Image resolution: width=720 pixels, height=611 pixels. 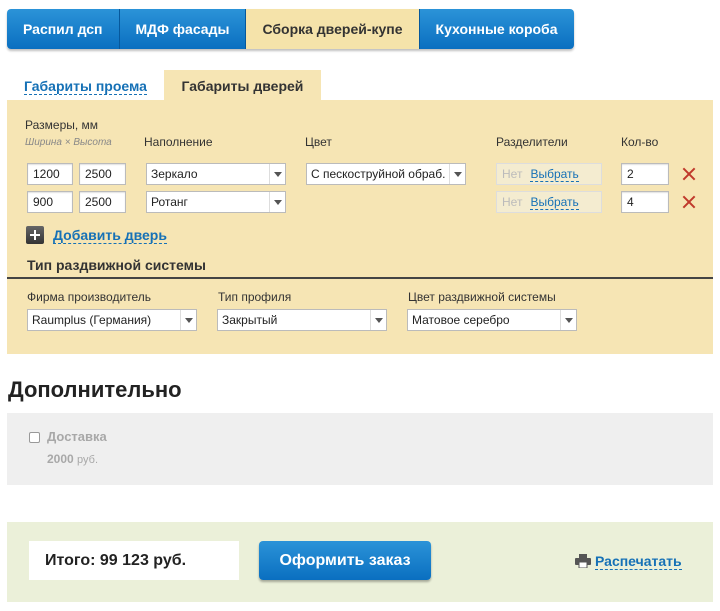 What do you see at coordinates (638, 561) in the screenshot?
I see `print-label: Распечатать` at bounding box center [638, 561].